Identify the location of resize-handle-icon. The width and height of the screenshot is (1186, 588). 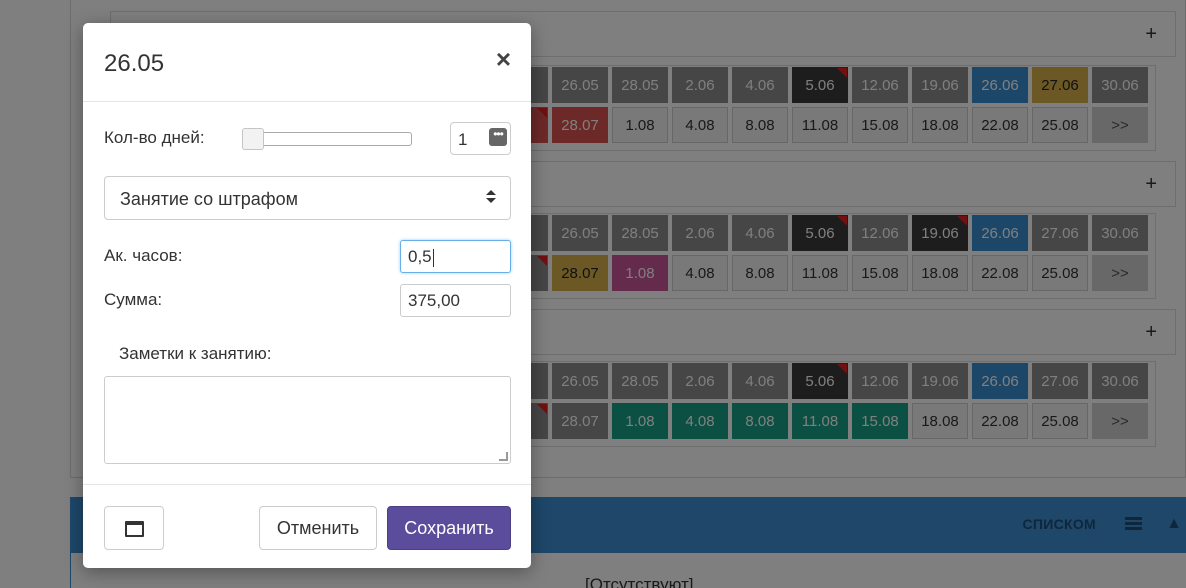
(503, 456).